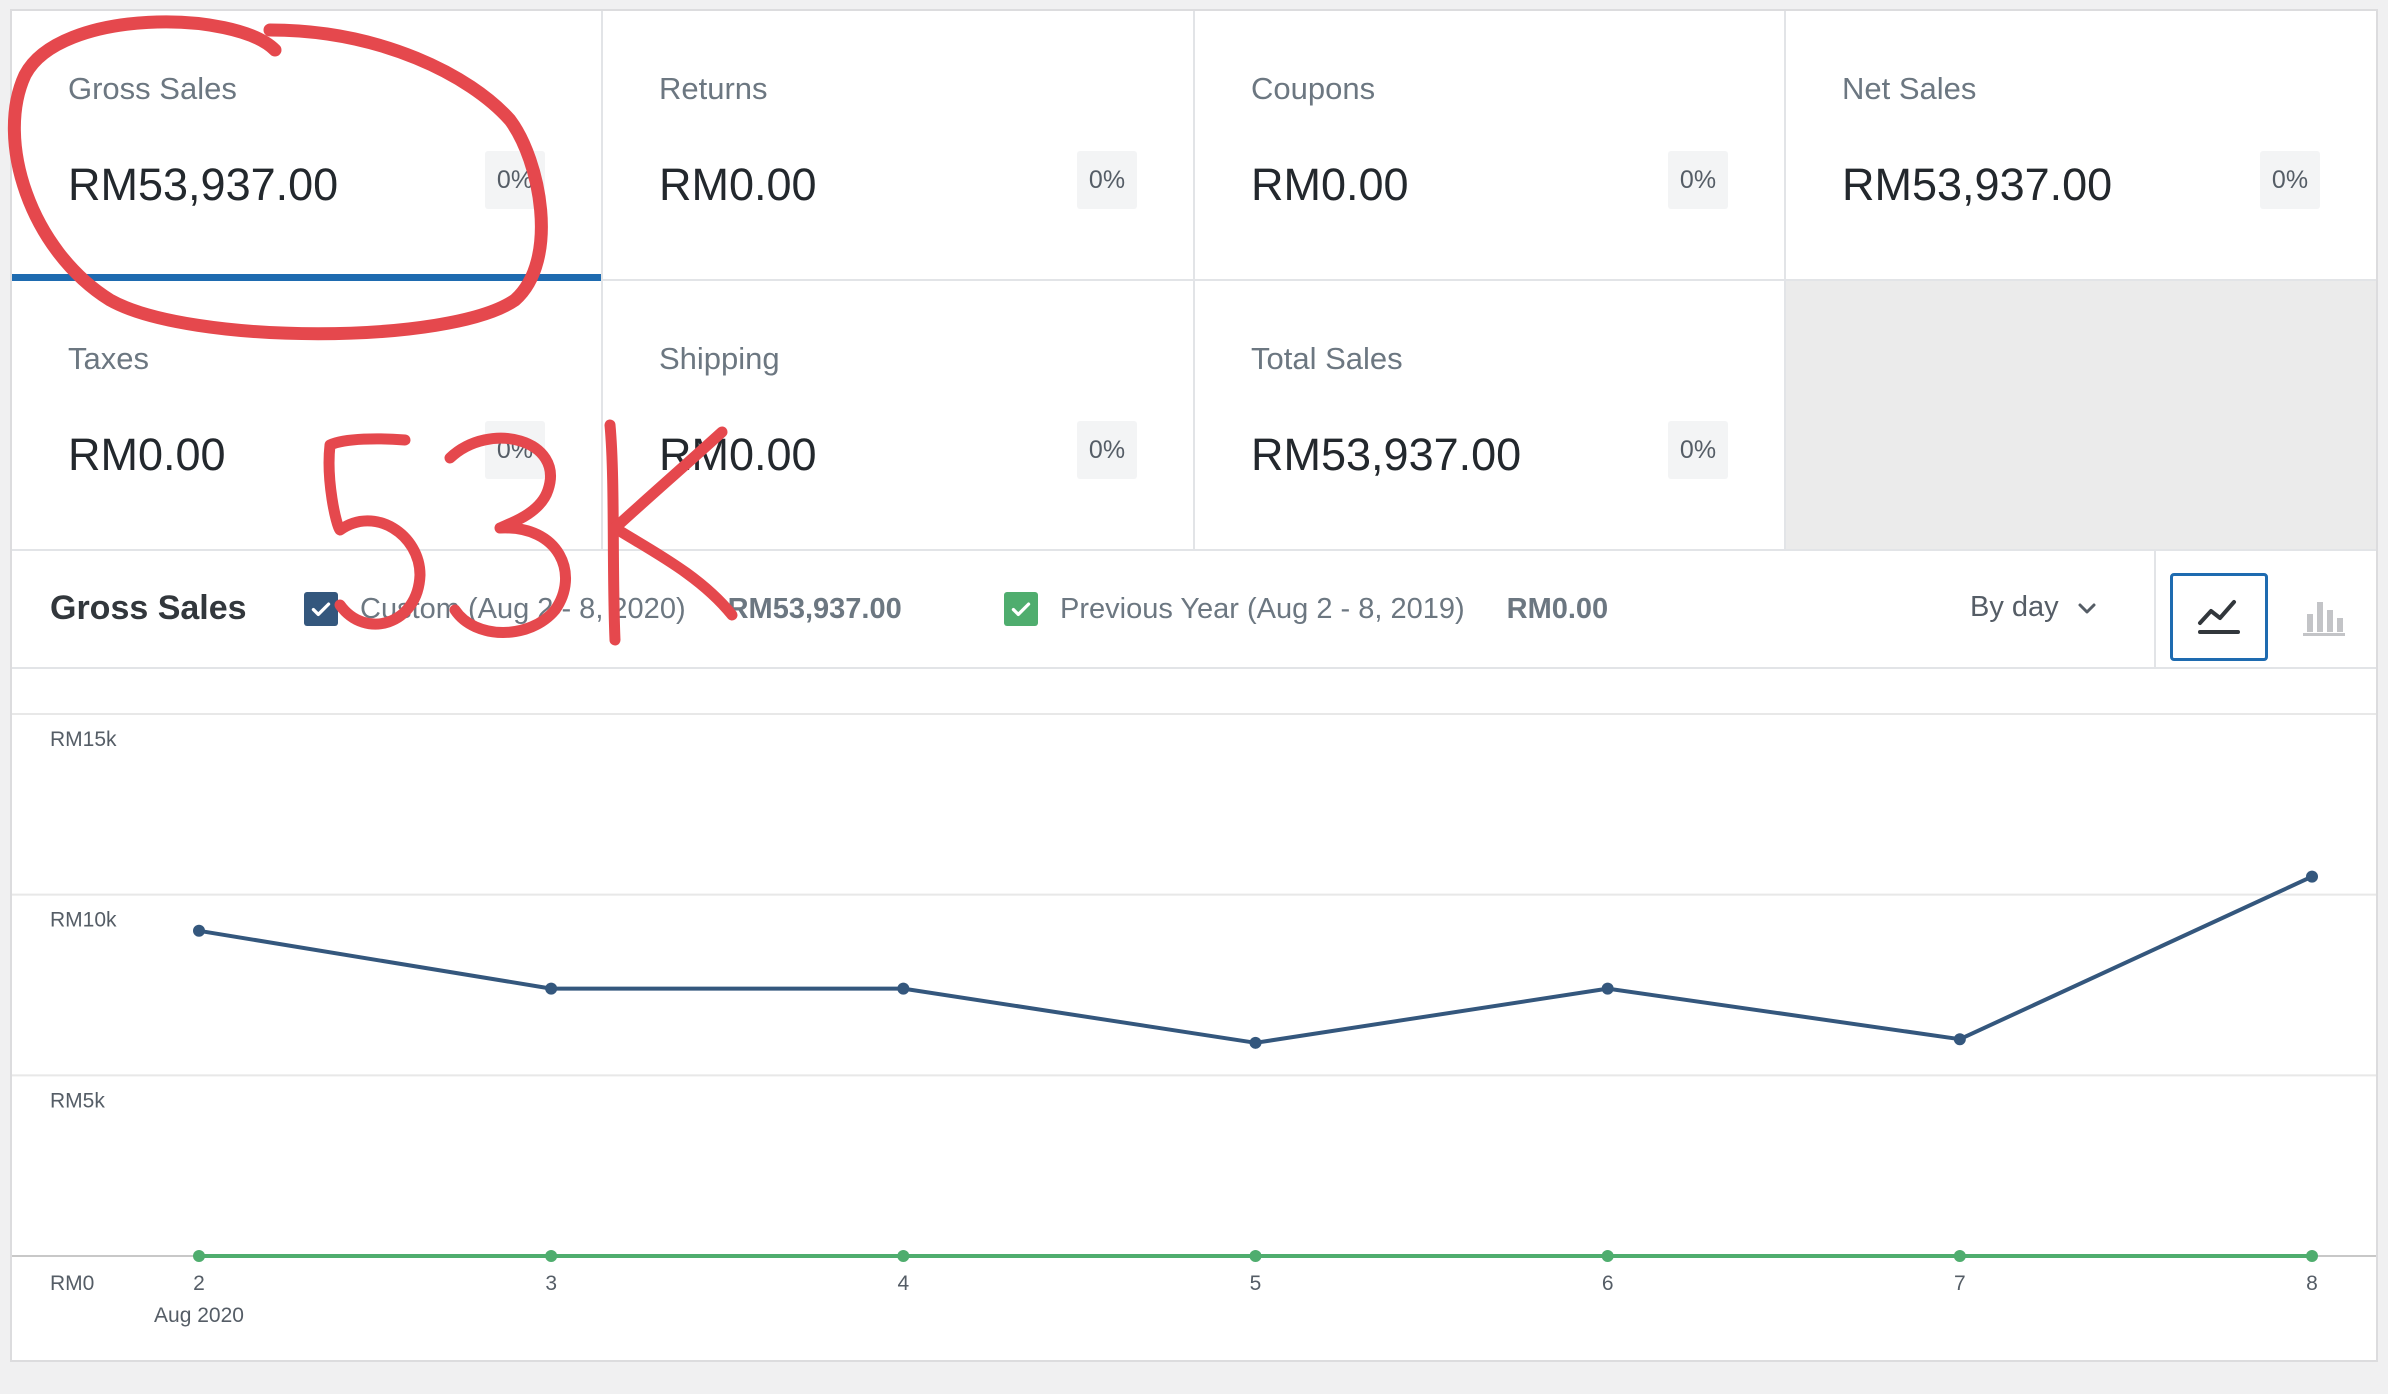  Describe the element at coordinates (108, 358) in the screenshot. I see `tile-label: Taxes` at that location.